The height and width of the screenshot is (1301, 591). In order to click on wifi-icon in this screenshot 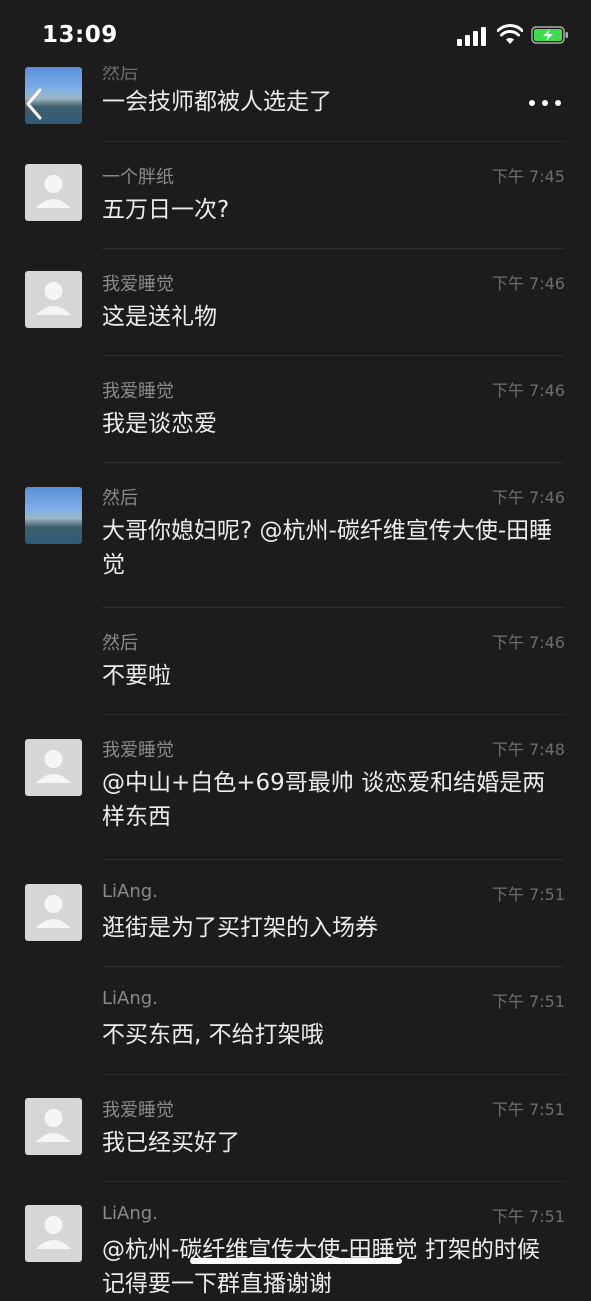, I will do `click(510, 34)`.